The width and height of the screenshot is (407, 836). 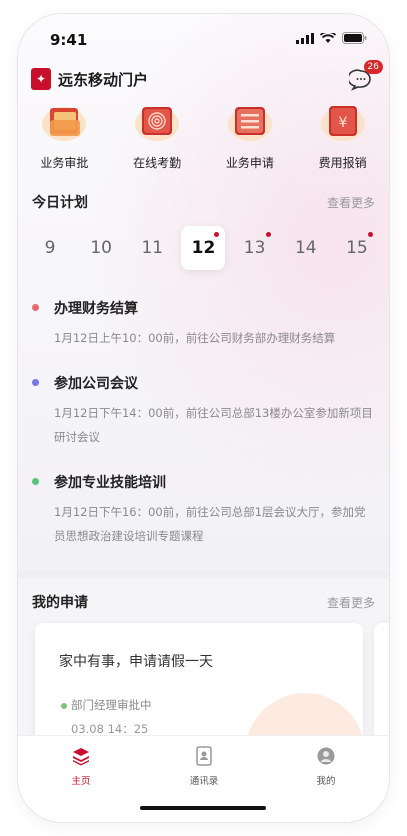 What do you see at coordinates (81, 757) in the screenshot?
I see `home-stack-icon` at bounding box center [81, 757].